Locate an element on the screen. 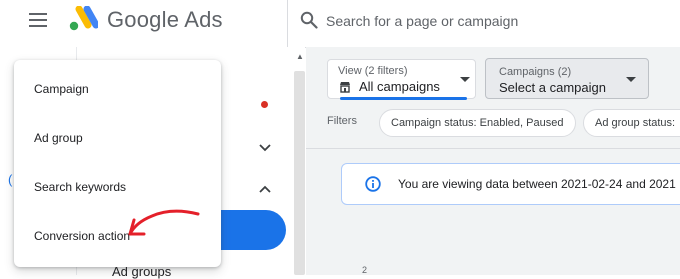 The height and width of the screenshot is (279, 680). search-bar is located at coordinates (484, 23).